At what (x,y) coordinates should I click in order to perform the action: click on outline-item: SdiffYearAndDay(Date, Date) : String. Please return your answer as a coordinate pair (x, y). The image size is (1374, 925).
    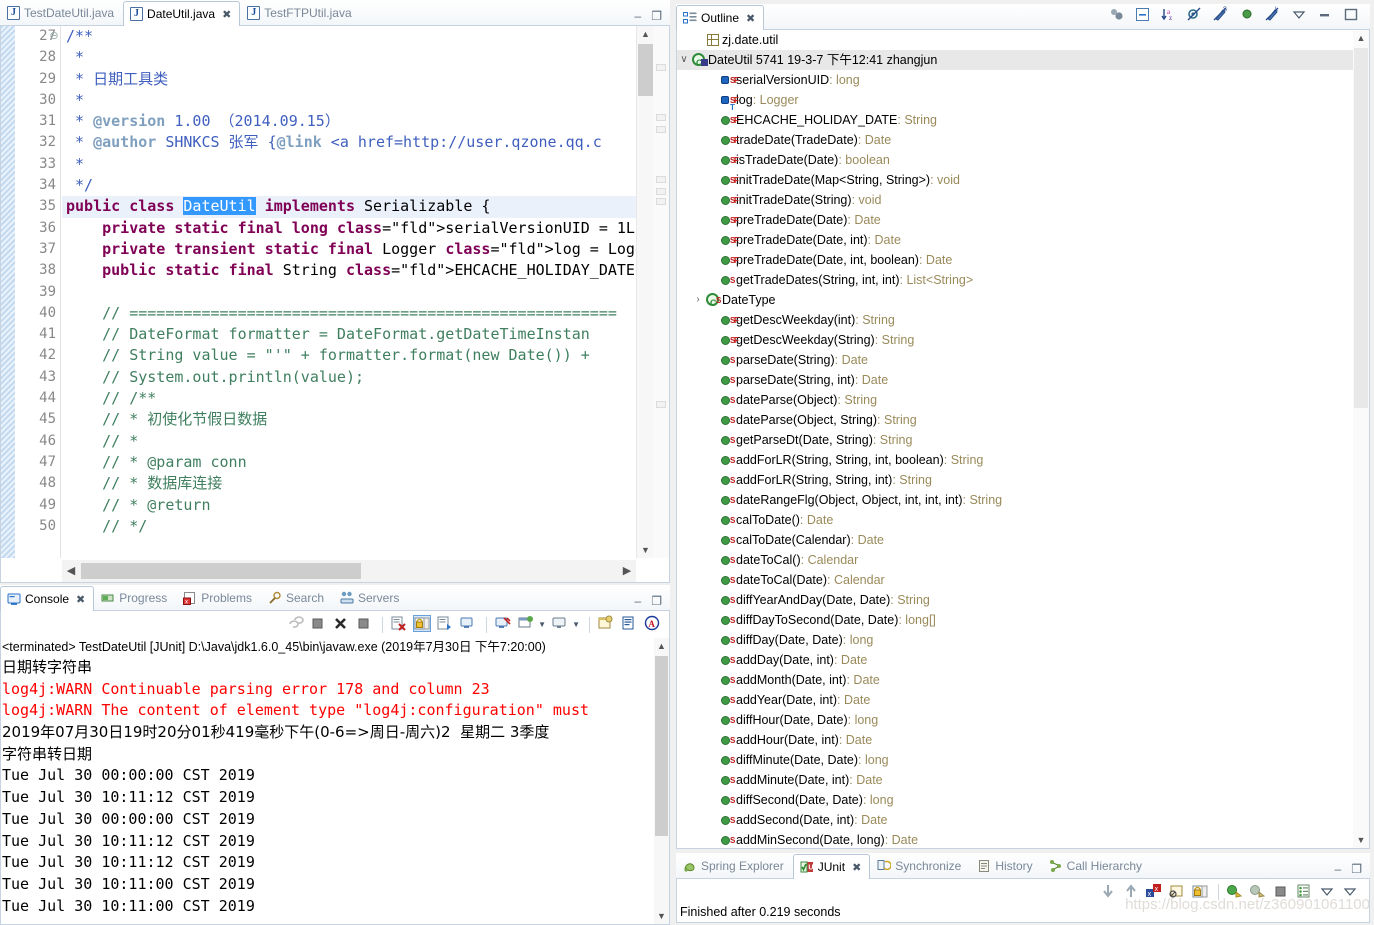
    Looking at the image, I should click on (1015, 600).